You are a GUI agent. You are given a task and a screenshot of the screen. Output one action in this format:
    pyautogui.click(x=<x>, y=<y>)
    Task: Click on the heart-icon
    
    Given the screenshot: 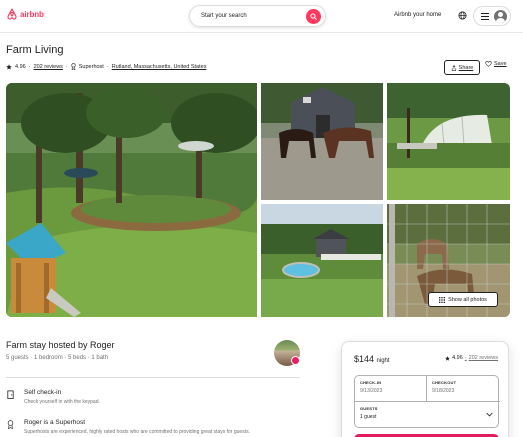 What is the action you would take?
    pyautogui.click(x=488, y=64)
    